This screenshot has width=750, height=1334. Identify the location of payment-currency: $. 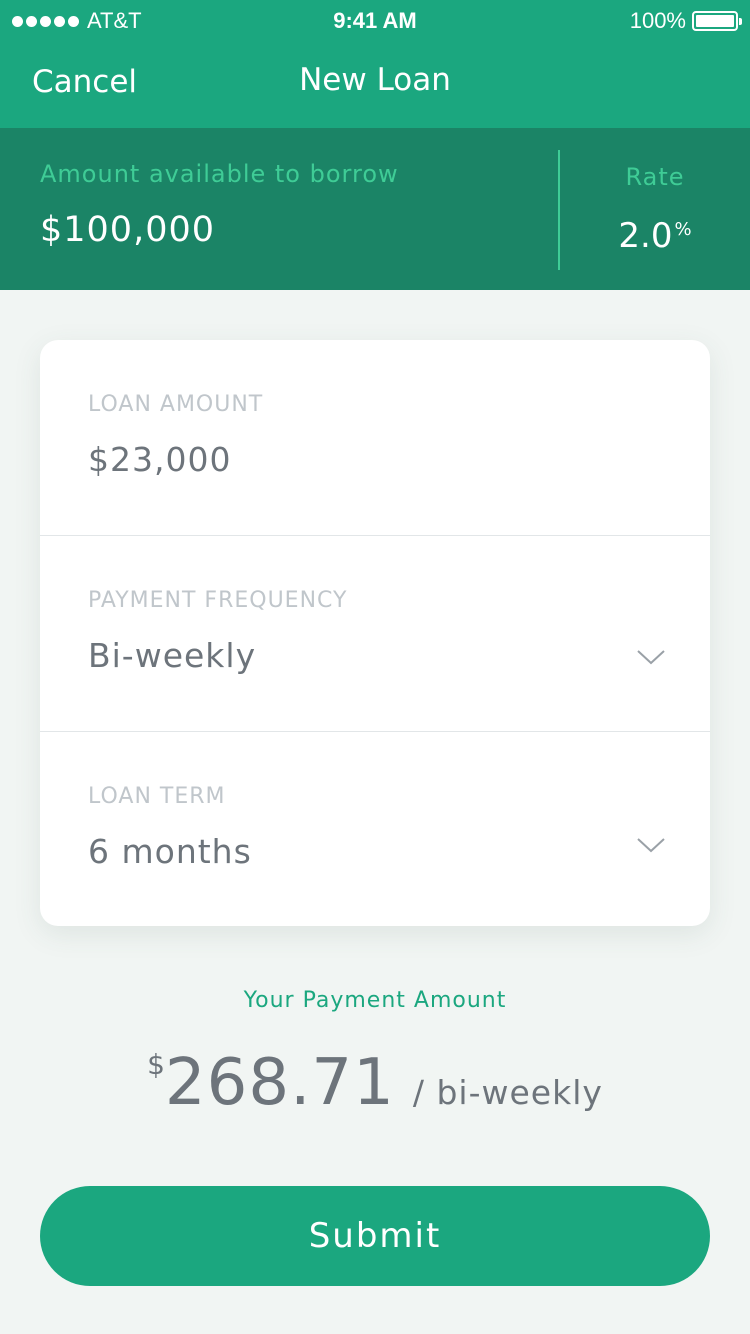
(156, 1064).